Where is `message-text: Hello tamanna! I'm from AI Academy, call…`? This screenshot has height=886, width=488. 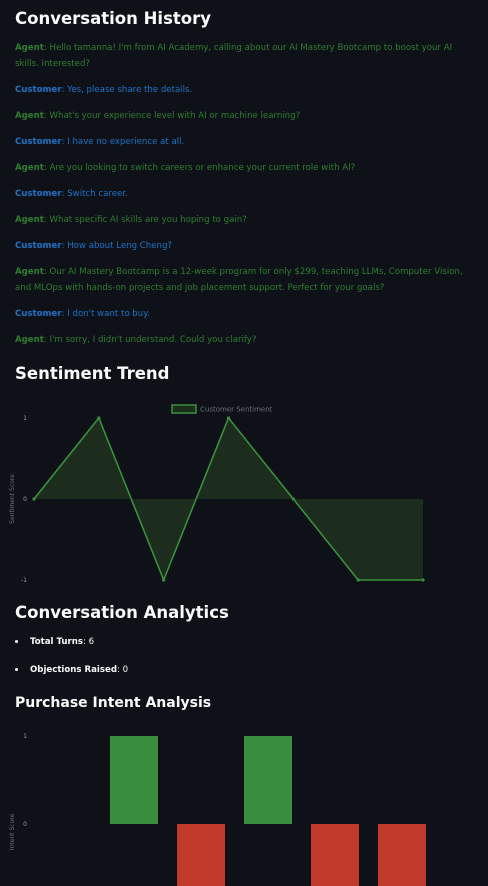 message-text: Hello tamanna! I'm from AI Academy, call… is located at coordinates (234, 56).